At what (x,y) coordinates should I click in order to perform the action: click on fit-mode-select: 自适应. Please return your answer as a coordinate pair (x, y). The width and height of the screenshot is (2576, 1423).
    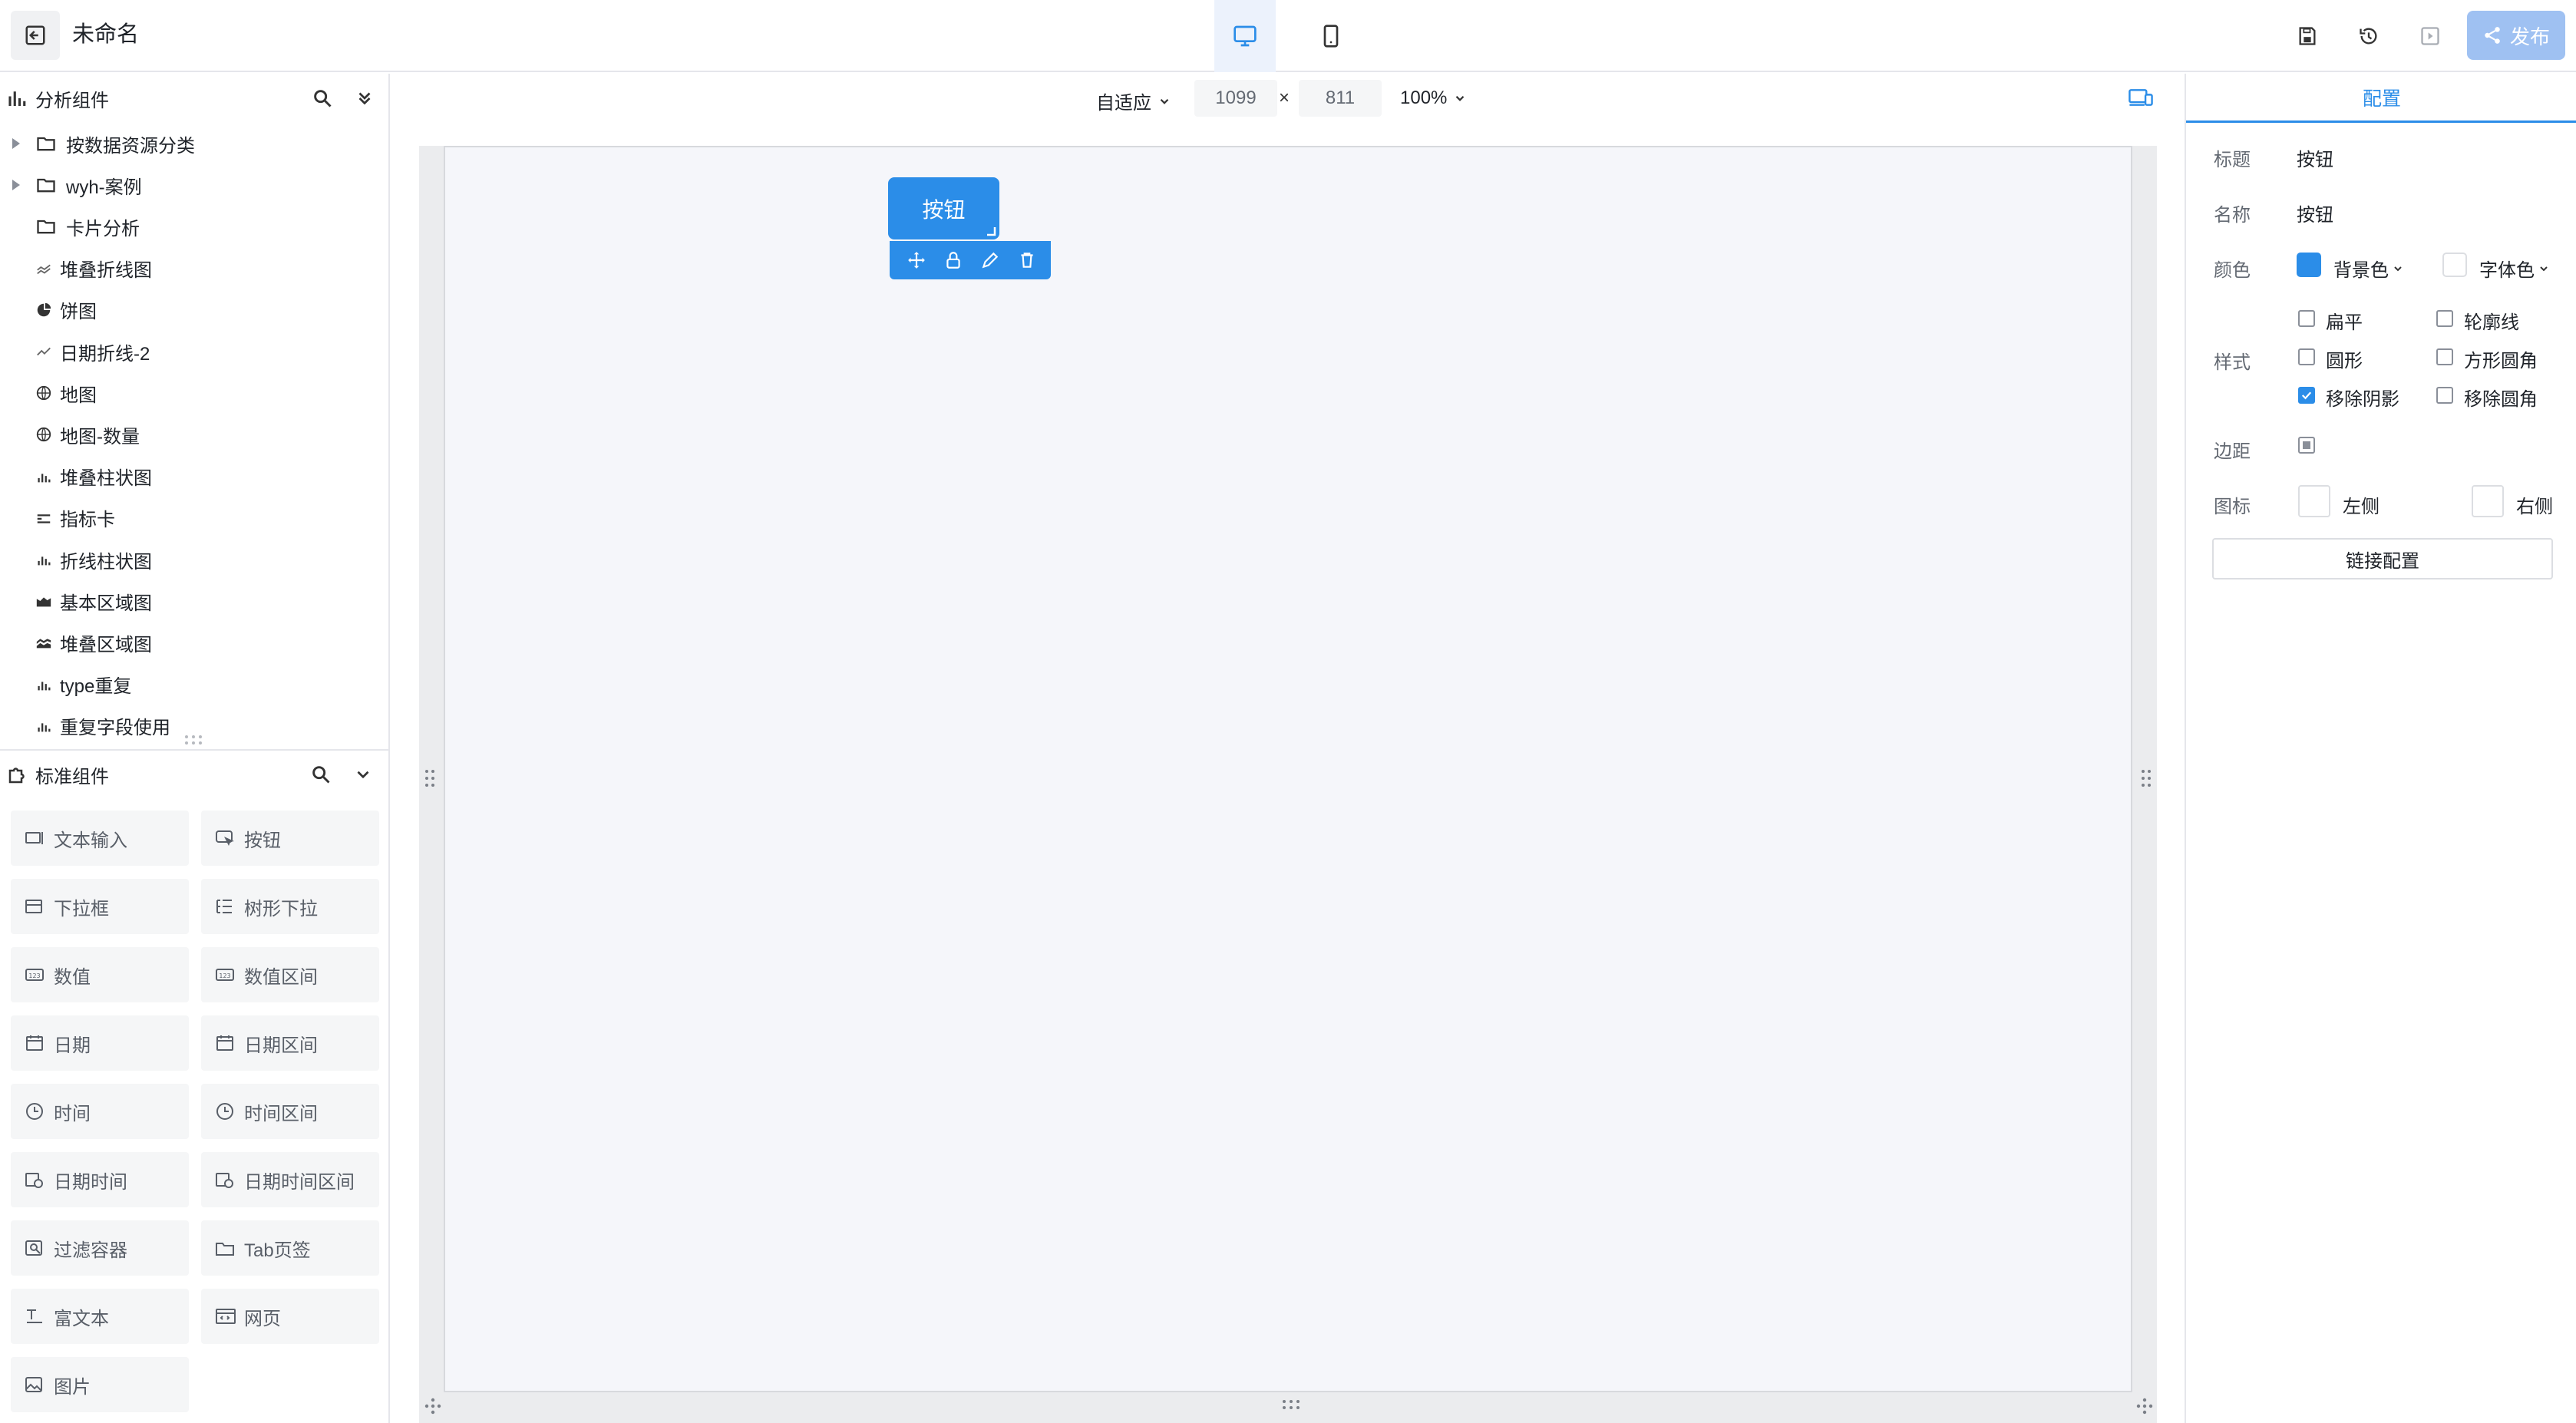
    Looking at the image, I should click on (1133, 100).